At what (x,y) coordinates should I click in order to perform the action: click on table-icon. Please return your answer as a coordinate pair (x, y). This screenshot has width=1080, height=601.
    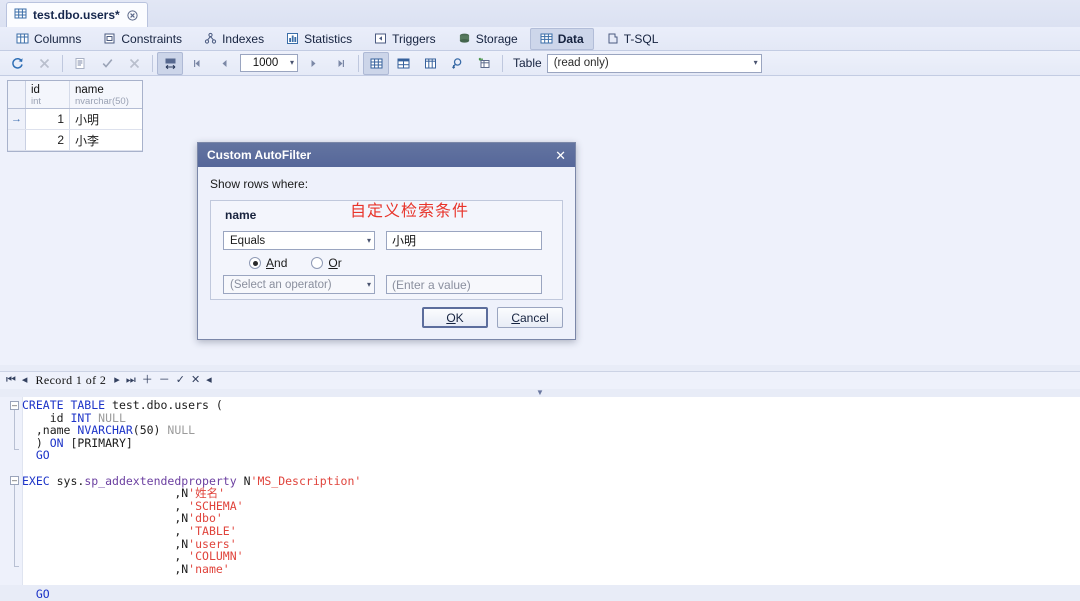
    Looking at the image, I should click on (20, 15).